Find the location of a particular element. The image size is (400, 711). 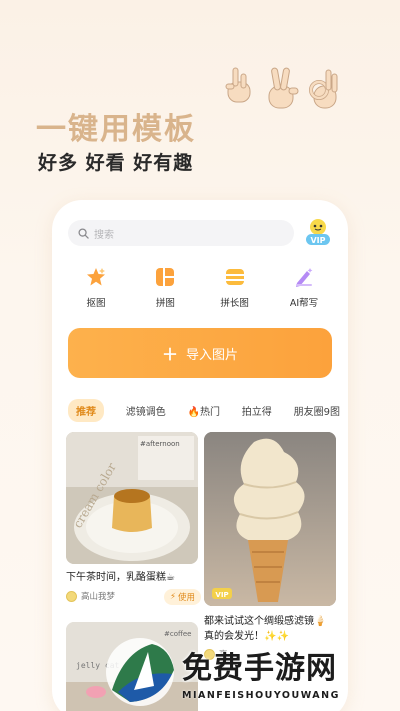

watermark-subtitle: MIANFEISHOUYOUWANG is located at coordinates (261, 695).